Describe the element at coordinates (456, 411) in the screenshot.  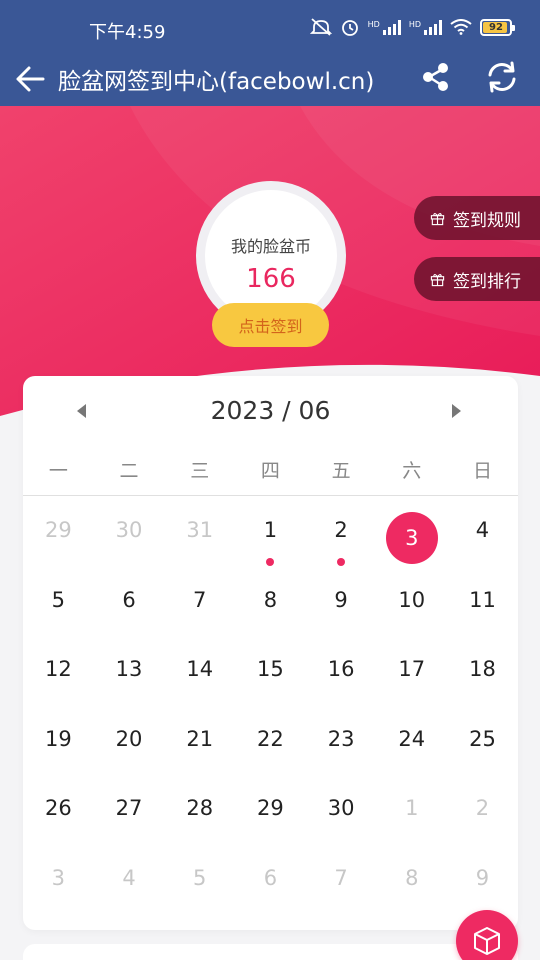
I see `next-month-icon` at that location.